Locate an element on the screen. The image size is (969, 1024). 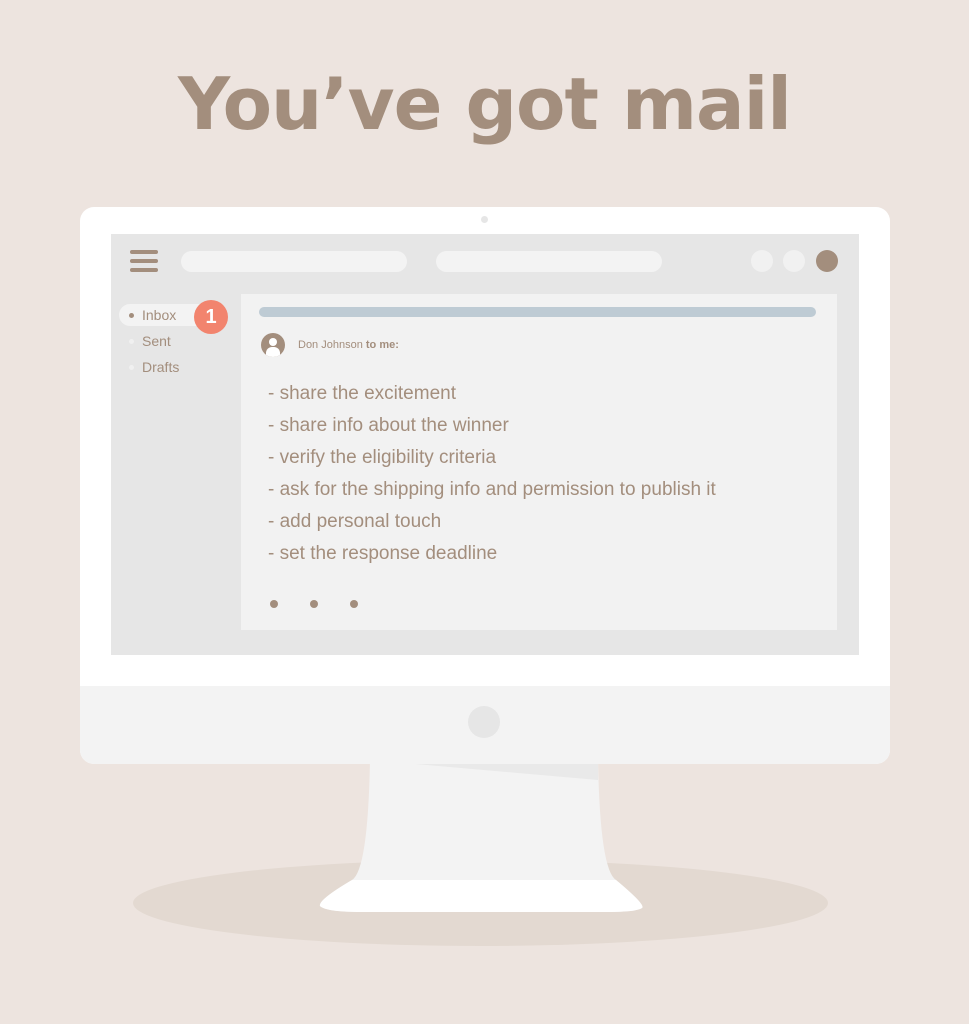
sidebar-item-label: Inbox is located at coordinates (159, 315).